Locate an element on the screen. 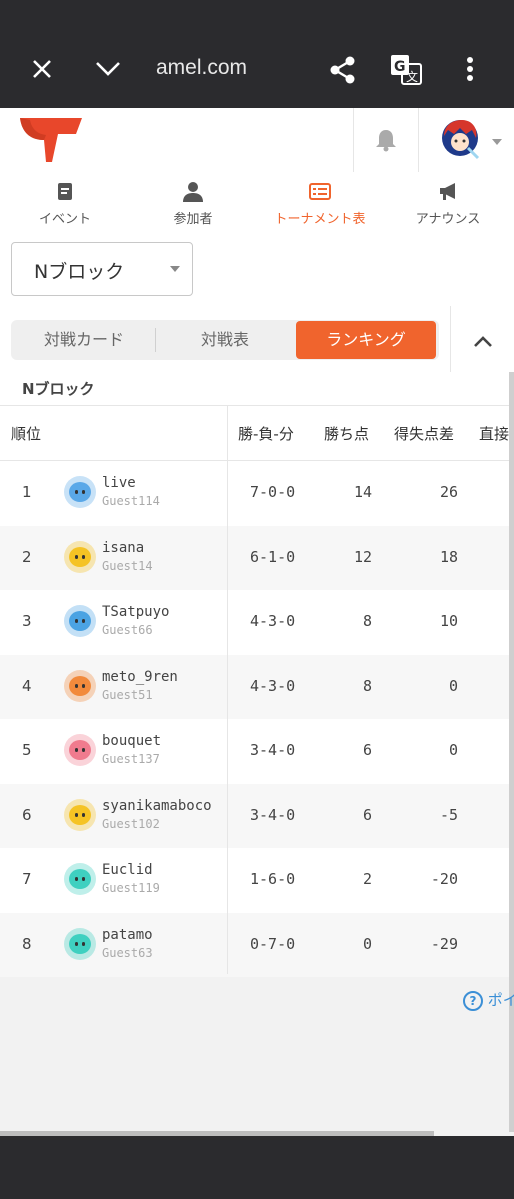 Image resolution: width=514 pixels, height=1199 pixels. url-text: amel.com is located at coordinates (201, 68).